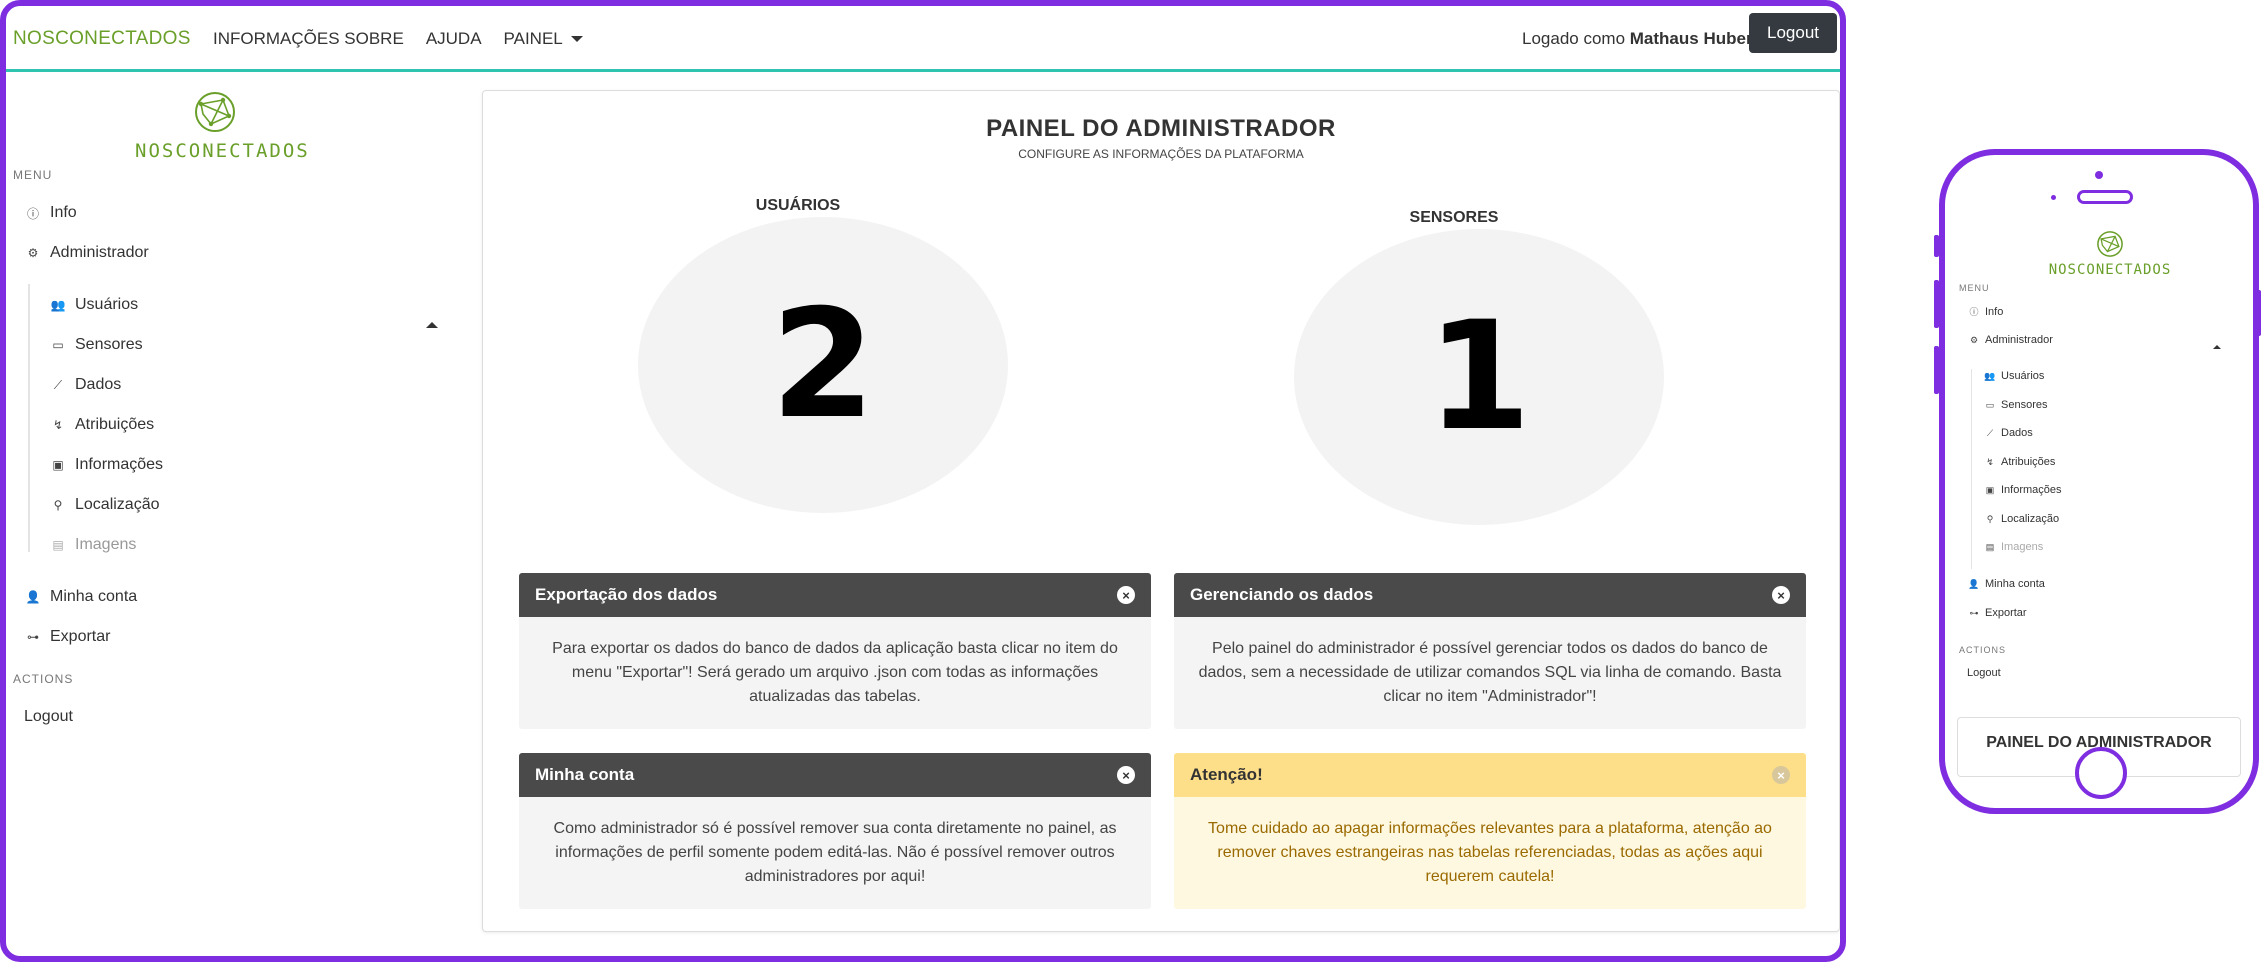 The height and width of the screenshot is (962, 2261). I want to click on sidebar-item-label: Administrador, so click(99, 252).